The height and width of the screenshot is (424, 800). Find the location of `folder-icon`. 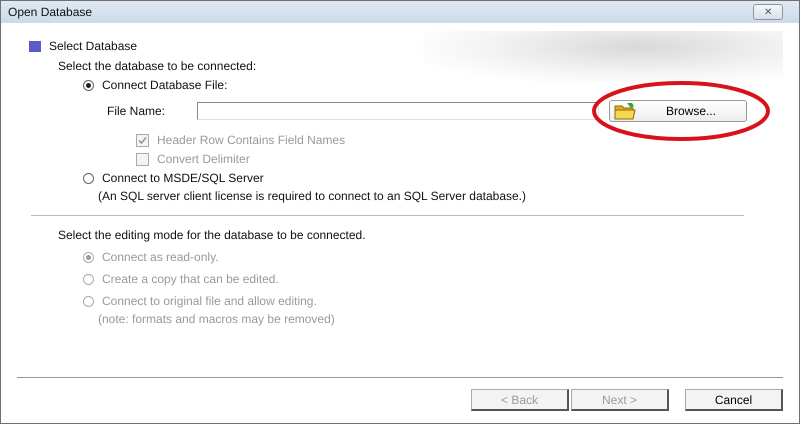

folder-icon is located at coordinates (625, 111).